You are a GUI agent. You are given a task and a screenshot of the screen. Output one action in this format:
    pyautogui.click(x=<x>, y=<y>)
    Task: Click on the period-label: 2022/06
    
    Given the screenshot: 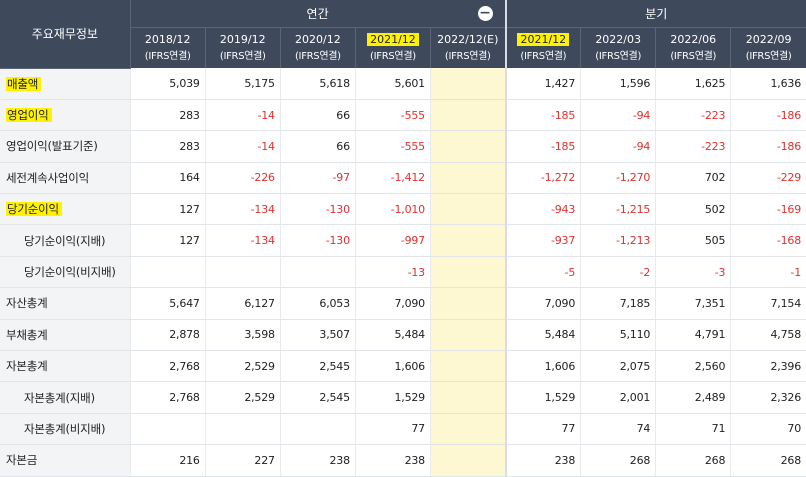 What is the action you would take?
    pyautogui.click(x=693, y=39)
    